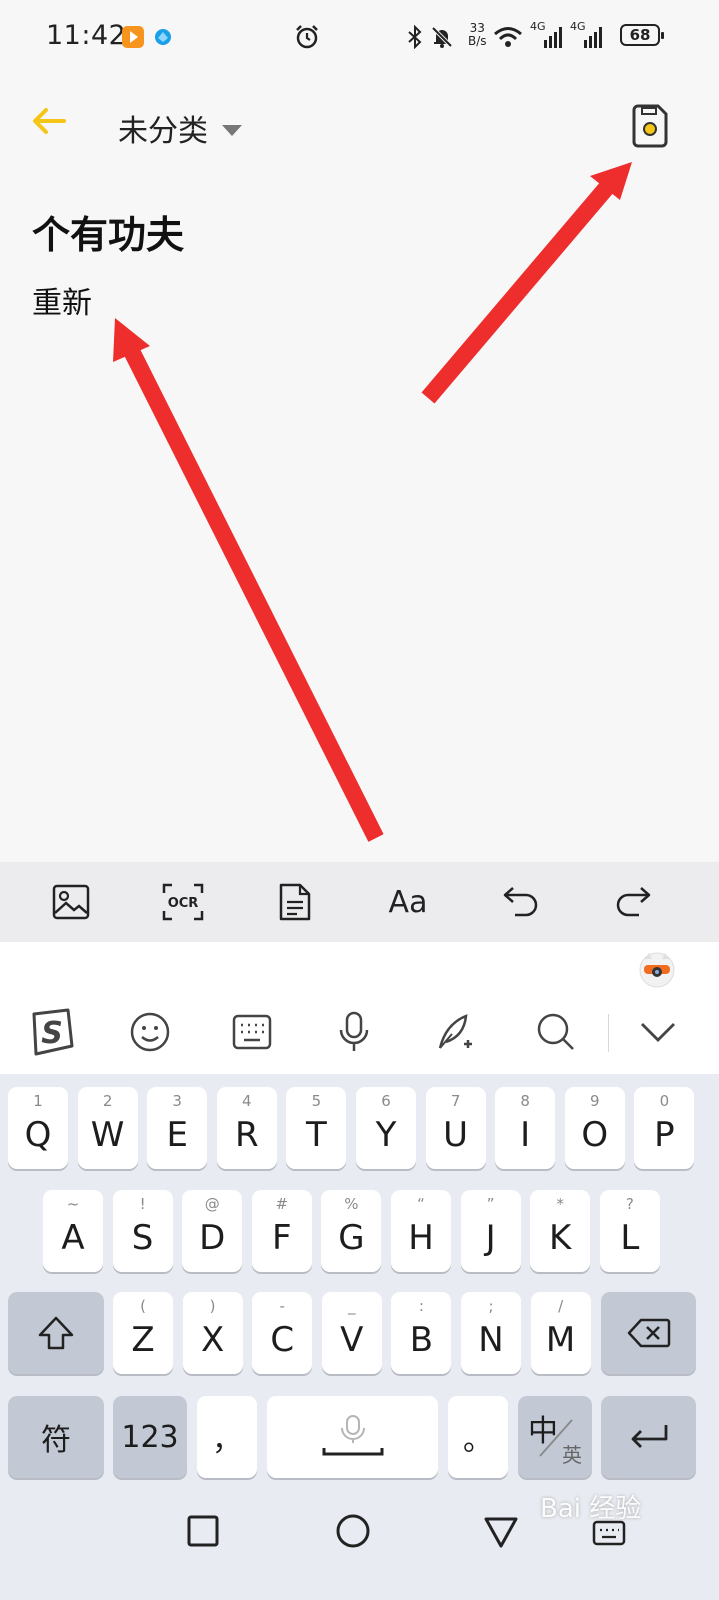  I want to click on back-arrow-icon, so click(49, 121).